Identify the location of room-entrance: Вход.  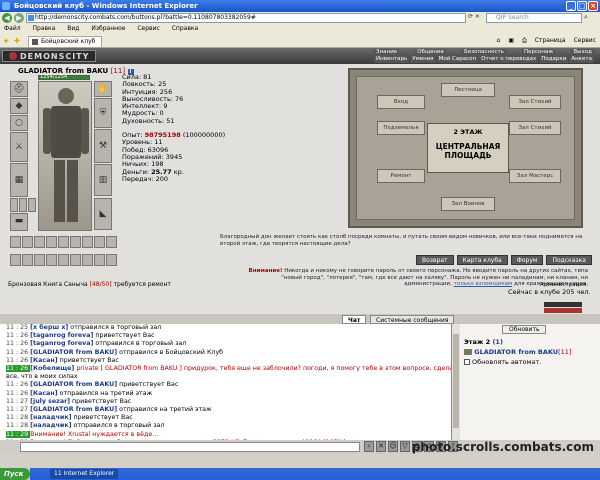
(401, 102).